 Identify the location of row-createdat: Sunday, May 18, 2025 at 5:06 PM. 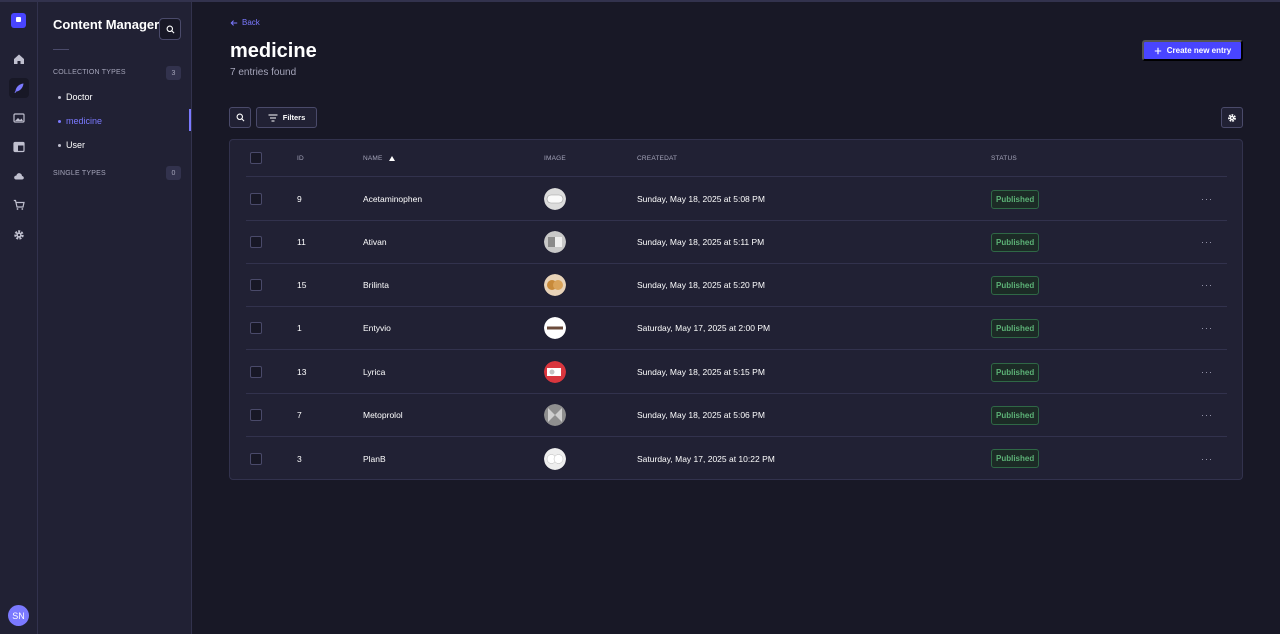
(701, 415).